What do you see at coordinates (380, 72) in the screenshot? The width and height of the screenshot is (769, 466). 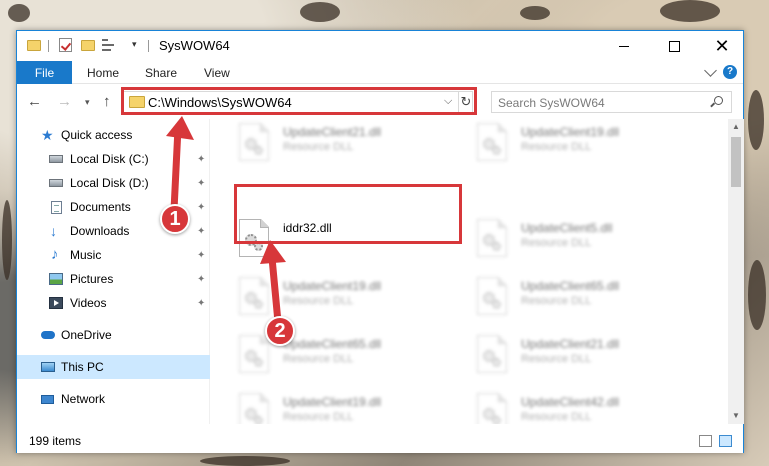 I see `ribbon: File Home Share View ?` at bounding box center [380, 72].